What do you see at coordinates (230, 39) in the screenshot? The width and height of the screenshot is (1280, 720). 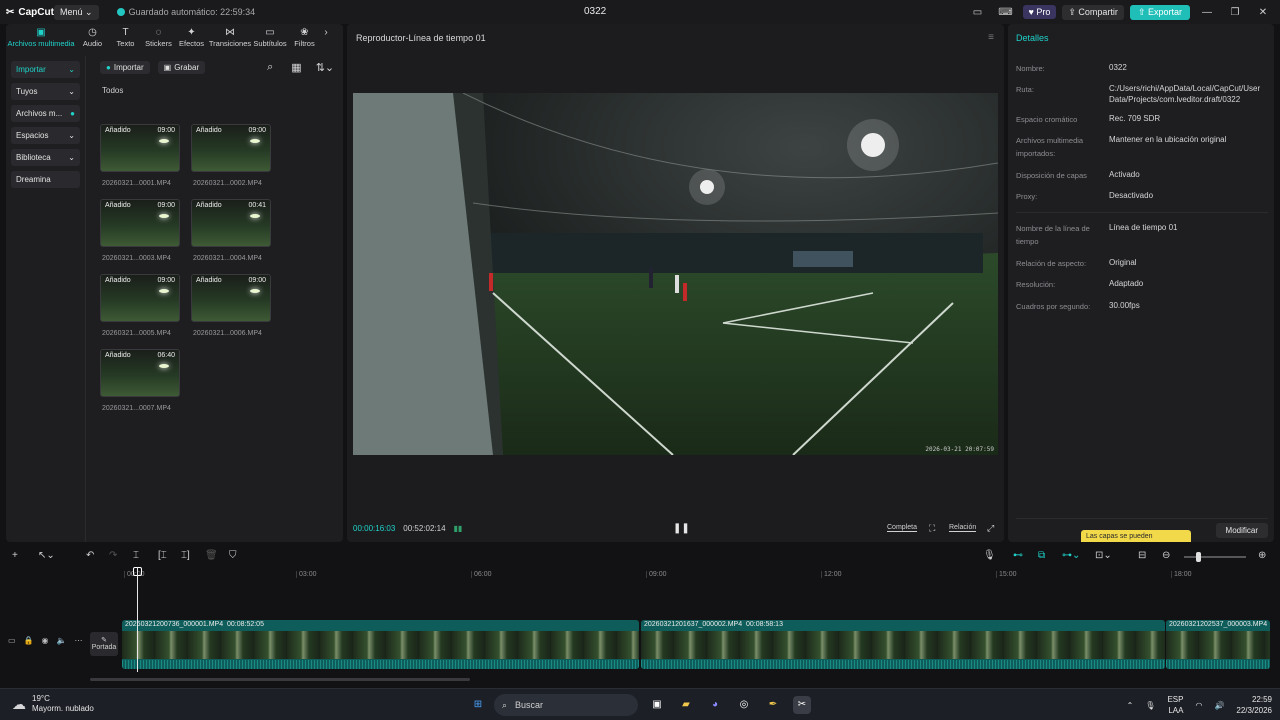 I see `tab-transitions: ⋈ Transiciones` at bounding box center [230, 39].